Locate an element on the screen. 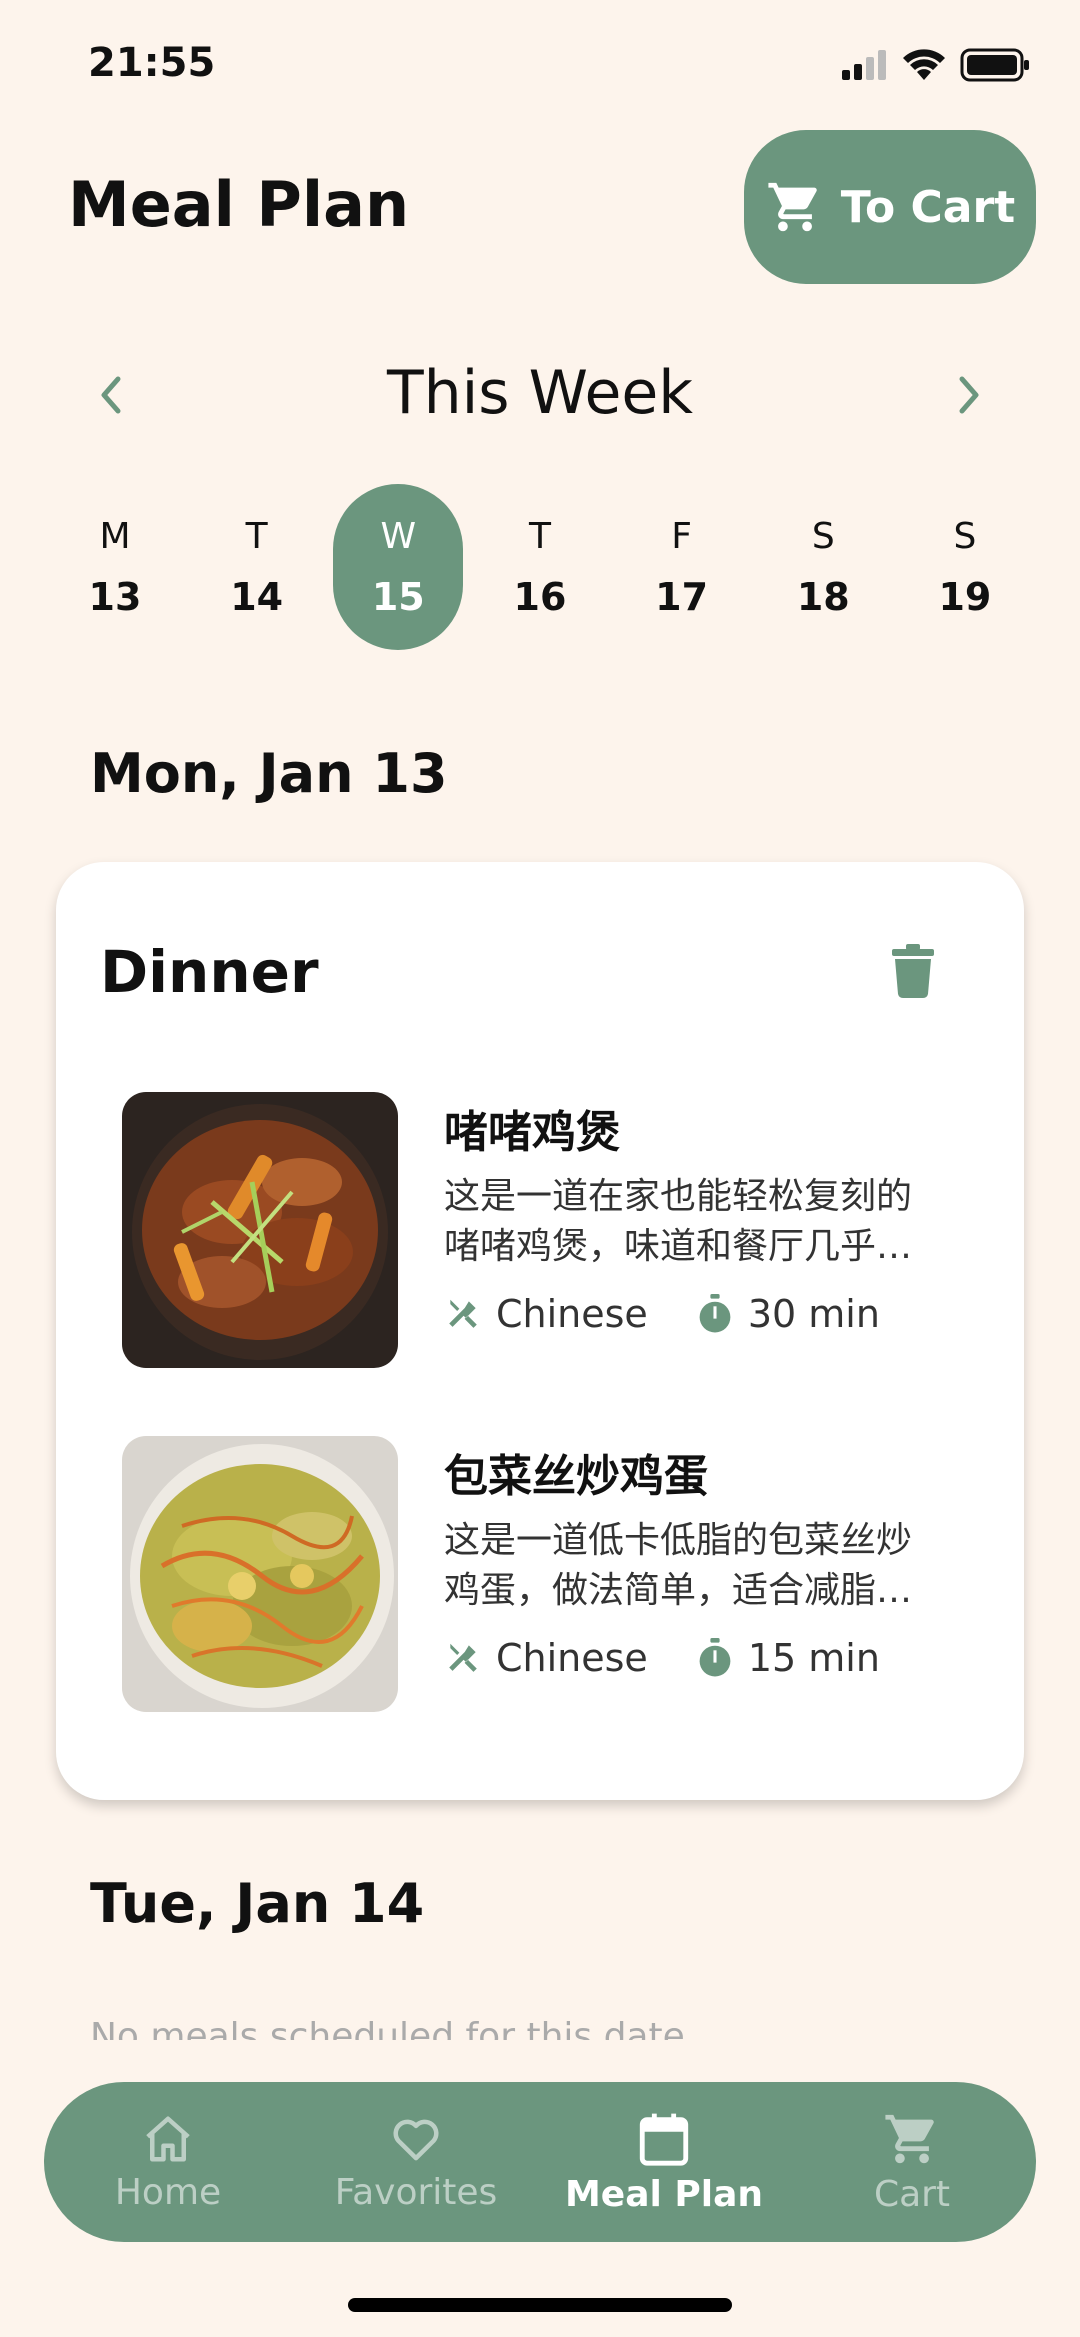 The width and height of the screenshot is (1080, 2337). time-tag: 15 min is located at coordinates (788, 1658).